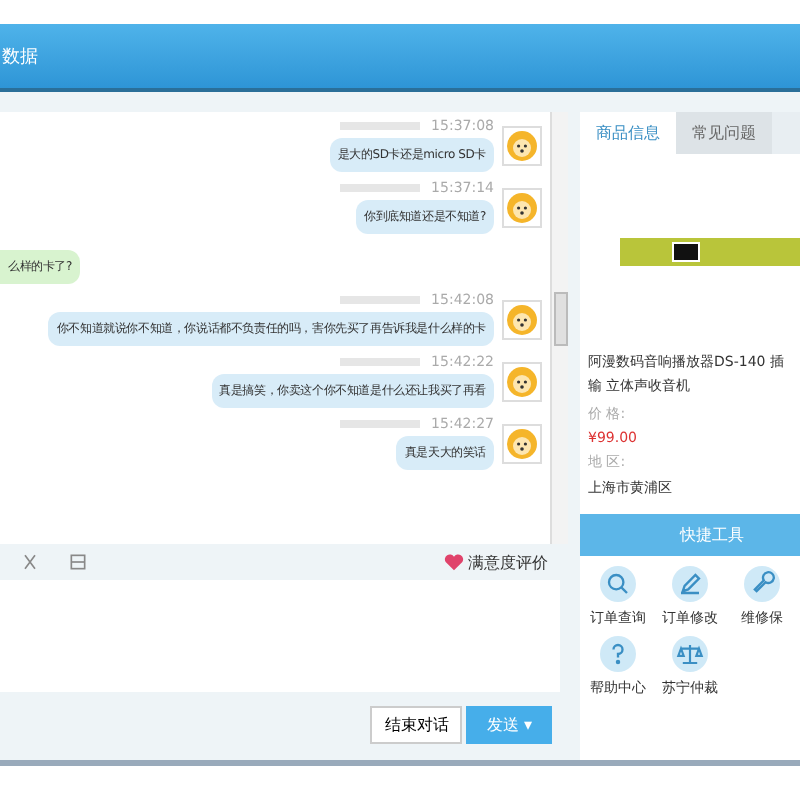 The width and height of the screenshot is (800, 800). I want to click on send-button: 发送 ▾, so click(509, 725).